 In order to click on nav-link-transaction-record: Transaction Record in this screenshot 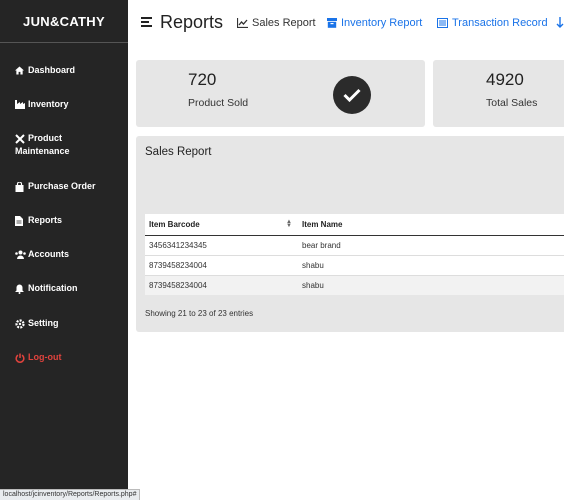, I will do `click(492, 23)`.